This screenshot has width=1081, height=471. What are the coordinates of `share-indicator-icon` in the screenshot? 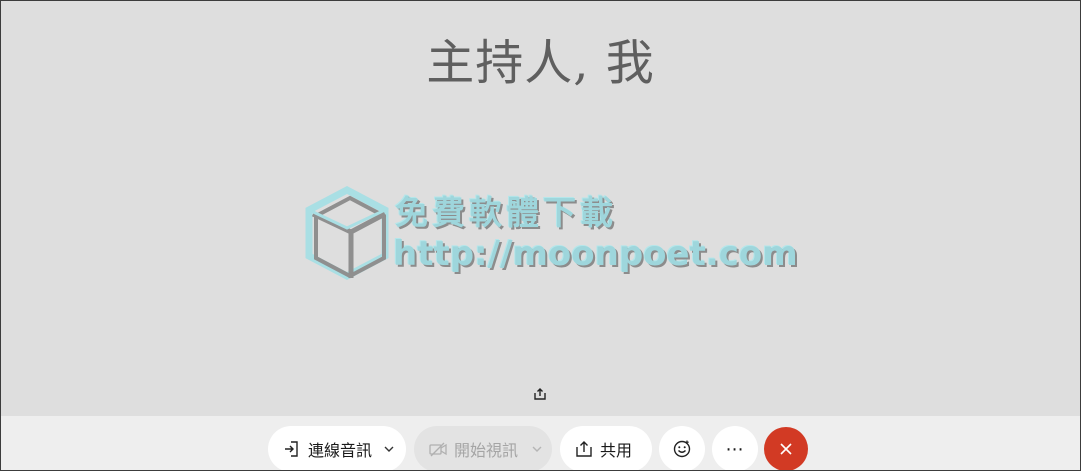 It's located at (540, 394).